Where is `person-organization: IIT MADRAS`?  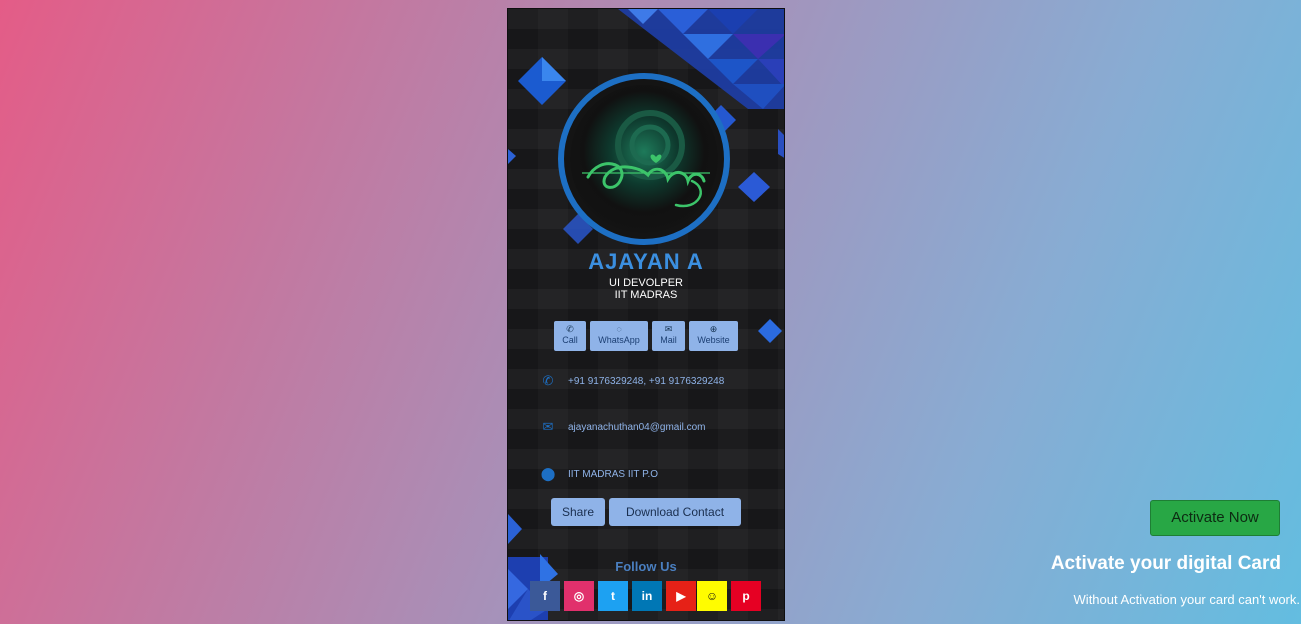
person-organization: IIT MADRAS is located at coordinates (646, 295).